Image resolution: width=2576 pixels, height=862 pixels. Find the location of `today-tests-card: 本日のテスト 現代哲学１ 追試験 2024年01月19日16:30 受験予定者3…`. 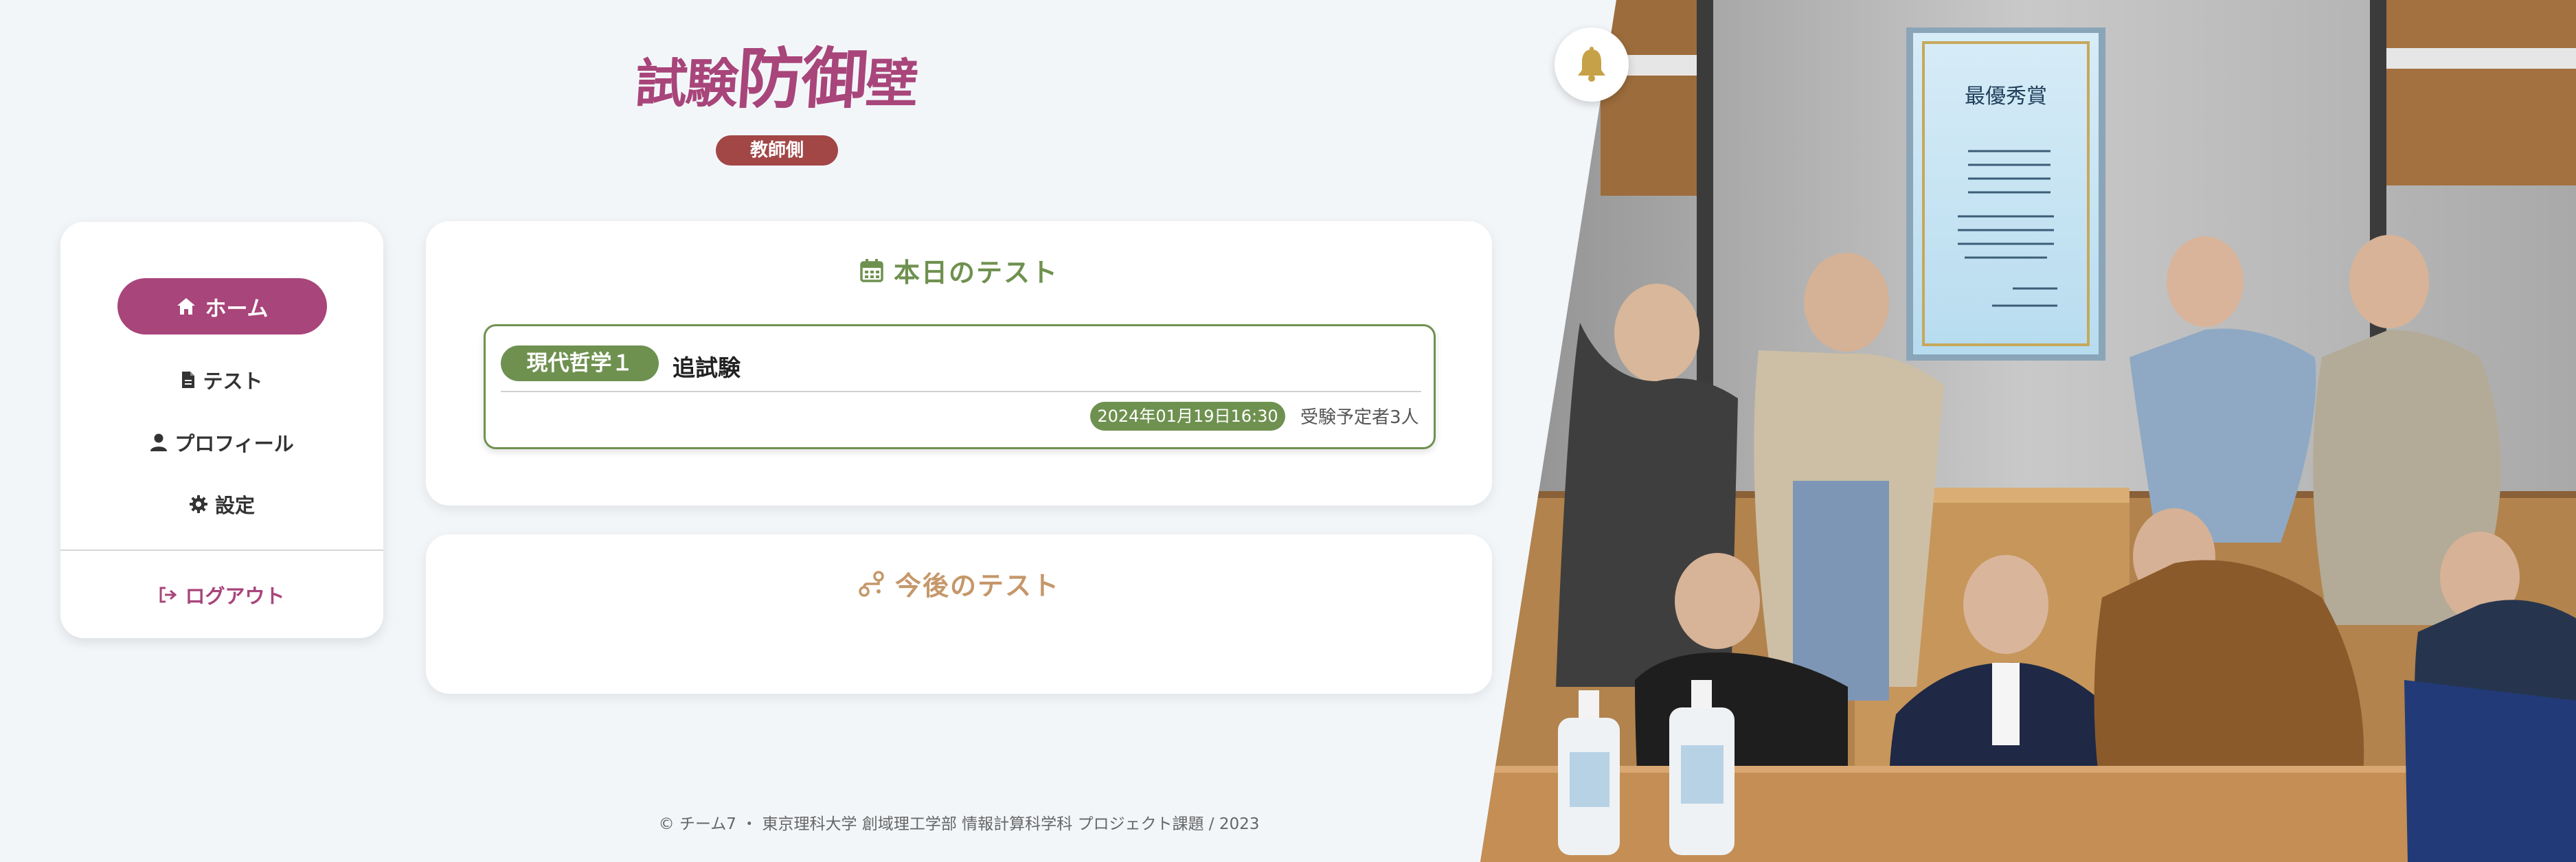

today-tests-card: 本日のテスト 現代哲学１ 追試験 2024年01月19日16:30 受験予定者3… is located at coordinates (959, 363).